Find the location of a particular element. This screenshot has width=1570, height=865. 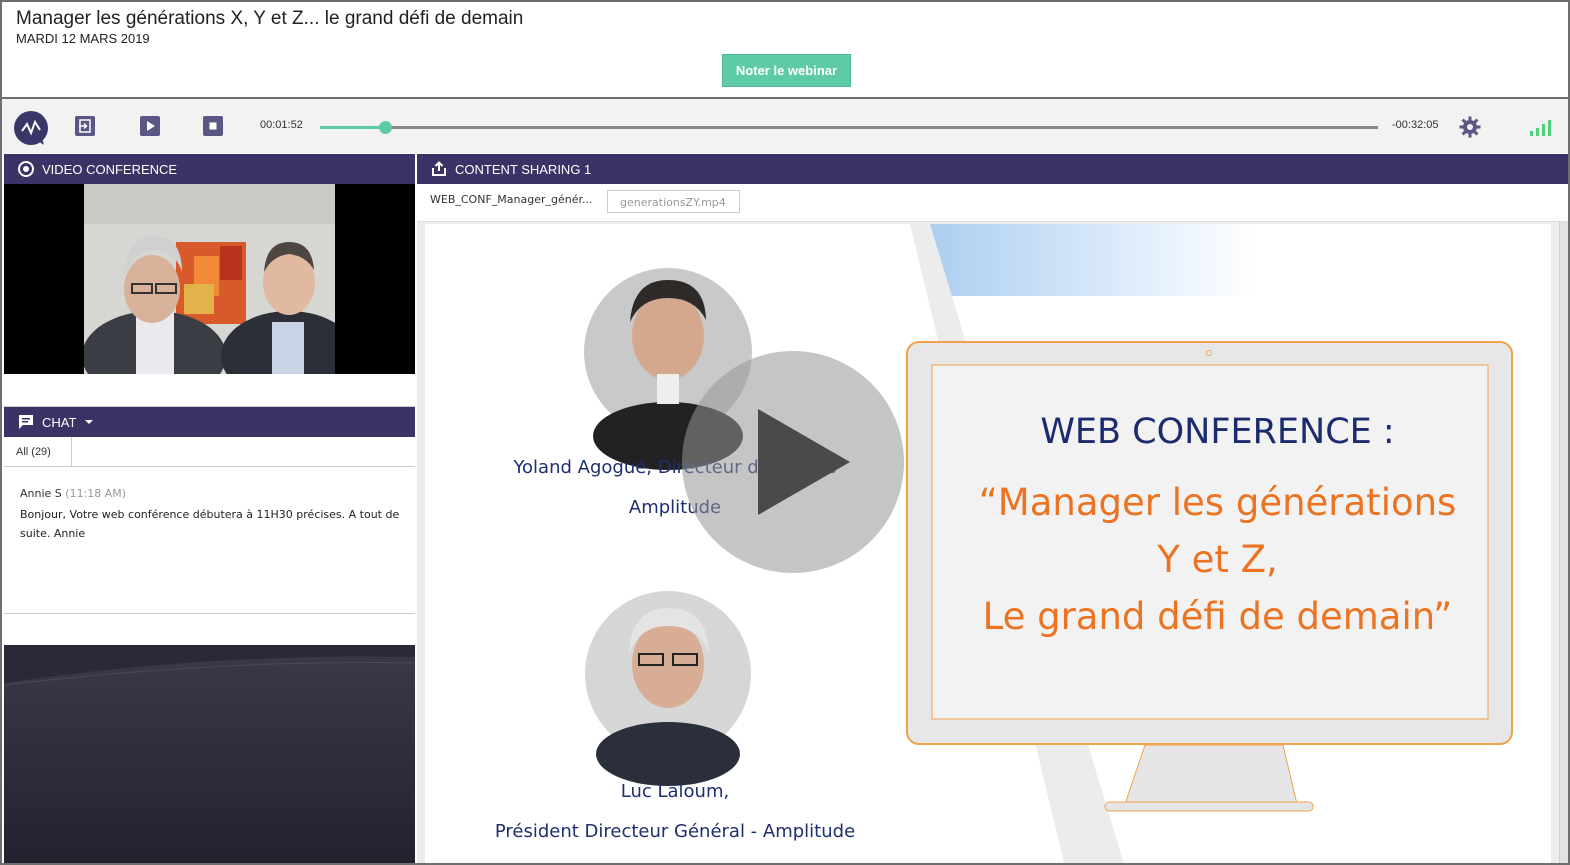

gear-icon is located at coordinates (1470, 127).